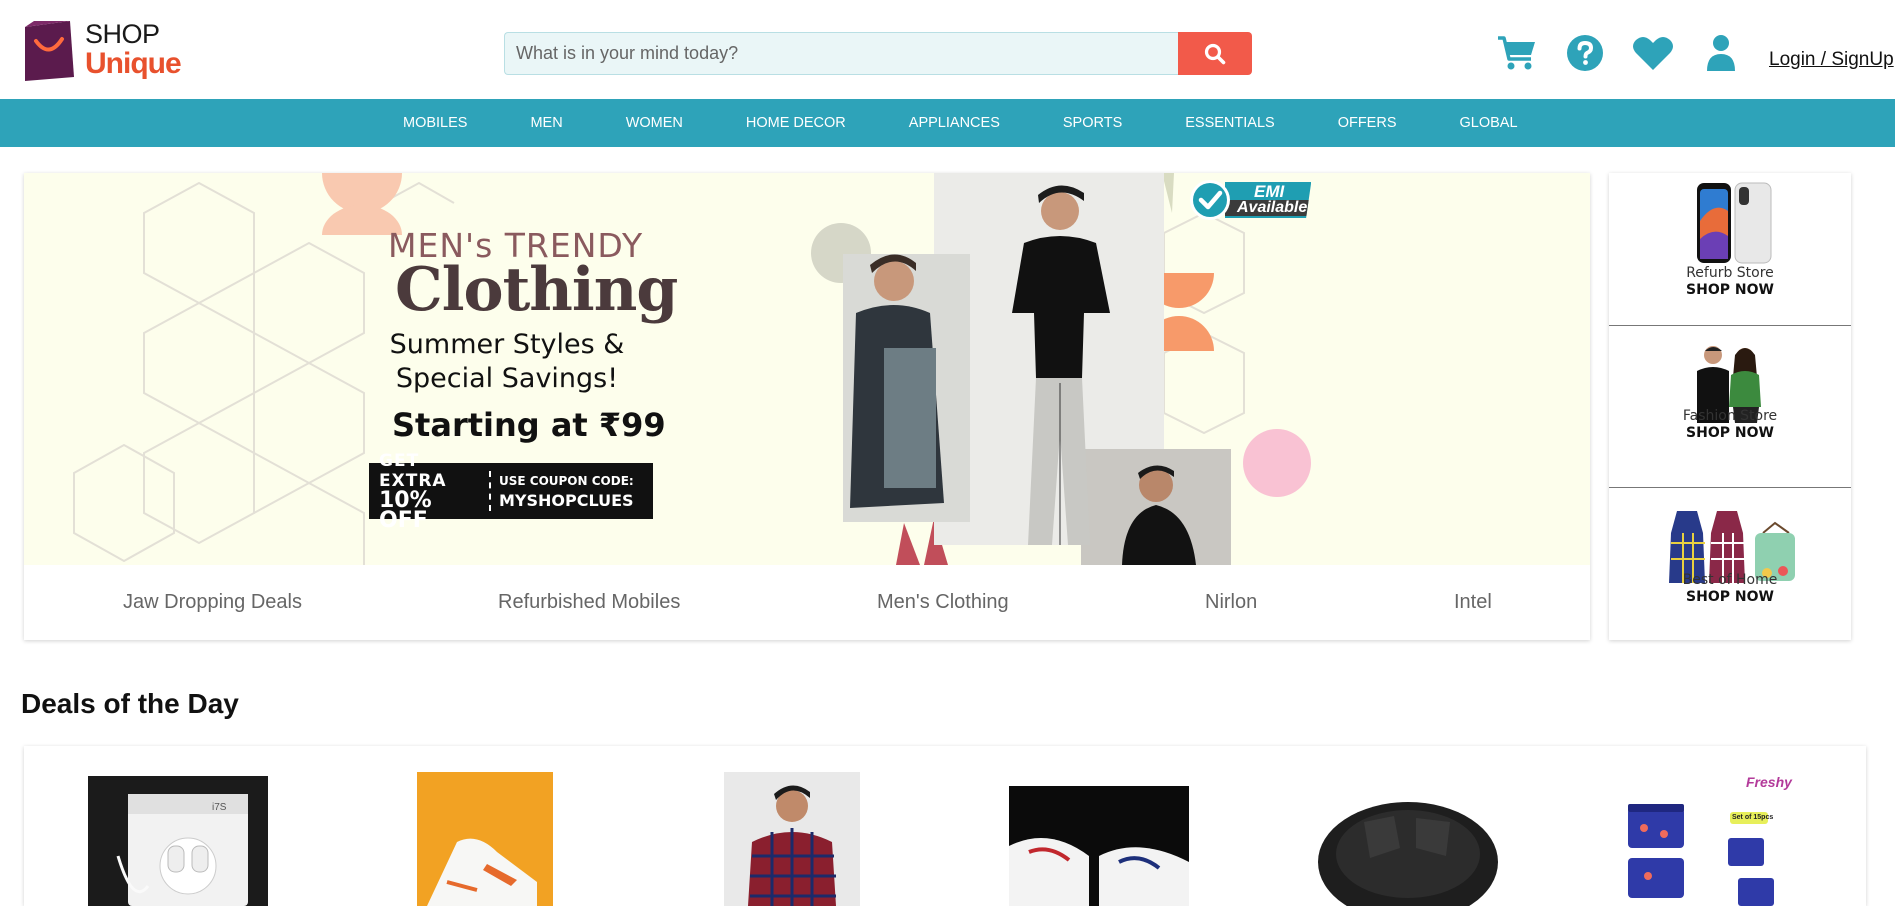 The image size is (1895, 906). I want to click on shopping-bag-logo-icon, so click(49, 50).